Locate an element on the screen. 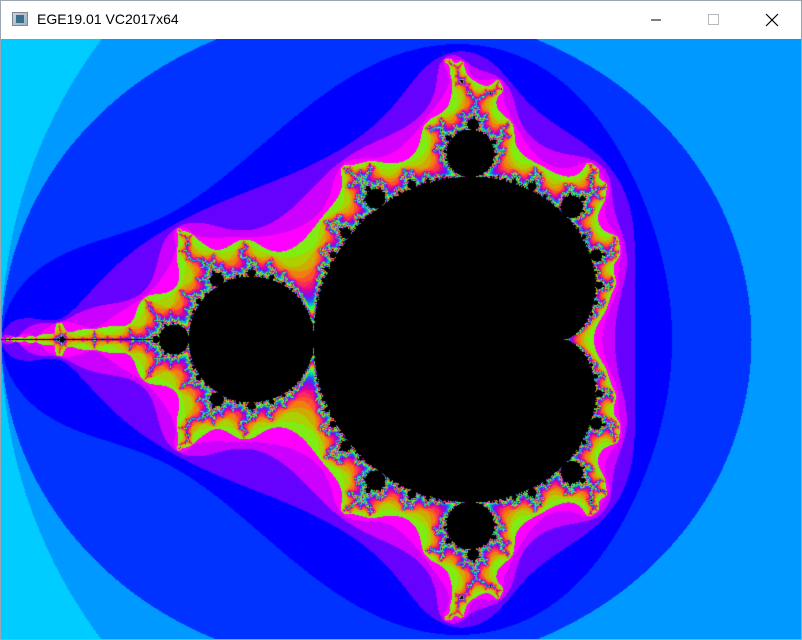 The height and width of the screenshot is (640, 802). window-title: EGE19.01 VC2017x64 is located at coordinates (108, 19).